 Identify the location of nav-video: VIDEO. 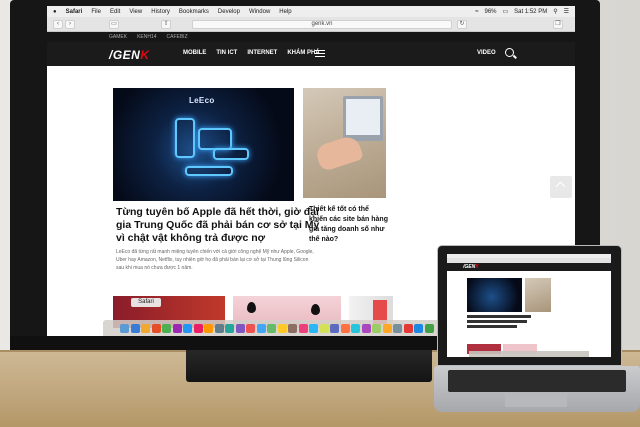
(486, 53).